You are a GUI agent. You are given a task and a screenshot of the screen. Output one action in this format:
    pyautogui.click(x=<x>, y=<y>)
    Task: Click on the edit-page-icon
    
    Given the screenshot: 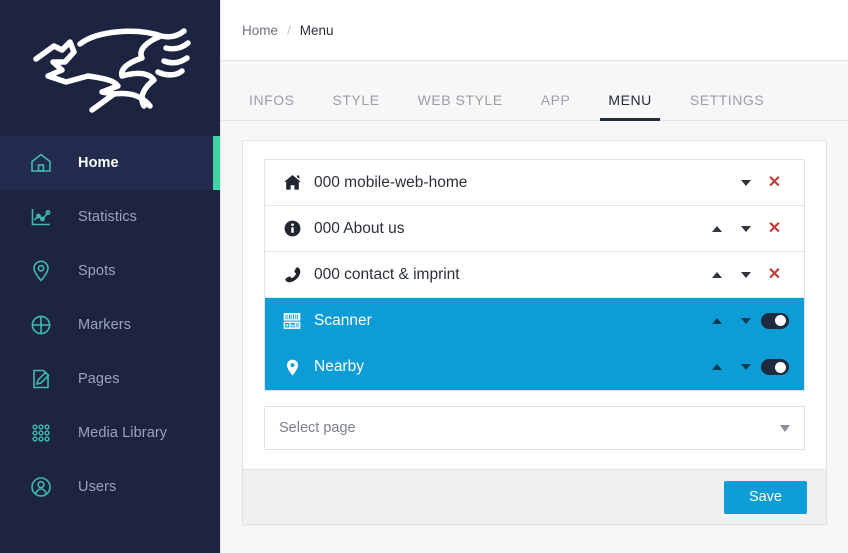 What is the action you would take?
    pyautogui.click(x=41, y=379)
    